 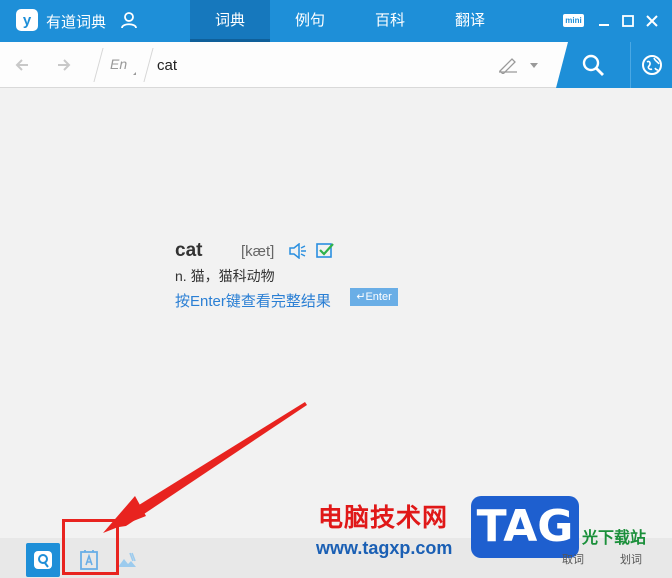 I want to click on enter-hint-link: 按Enter键查看完整结果, so click(x=253, y=300).